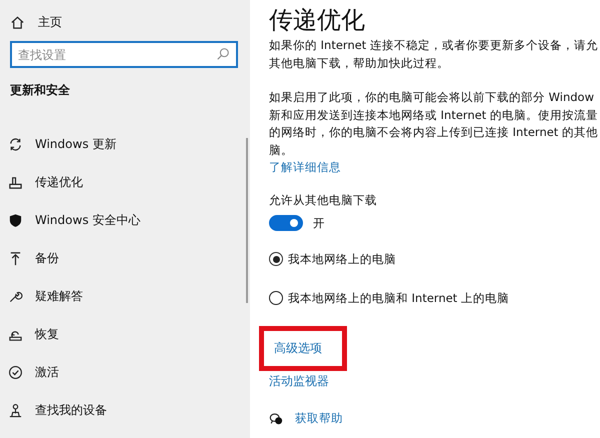 Image resolution: width=600 pixels, height=438 pixels. Describe the element at coordinates (247, 220) in the screenshot. I see `scrollbar` at that location.